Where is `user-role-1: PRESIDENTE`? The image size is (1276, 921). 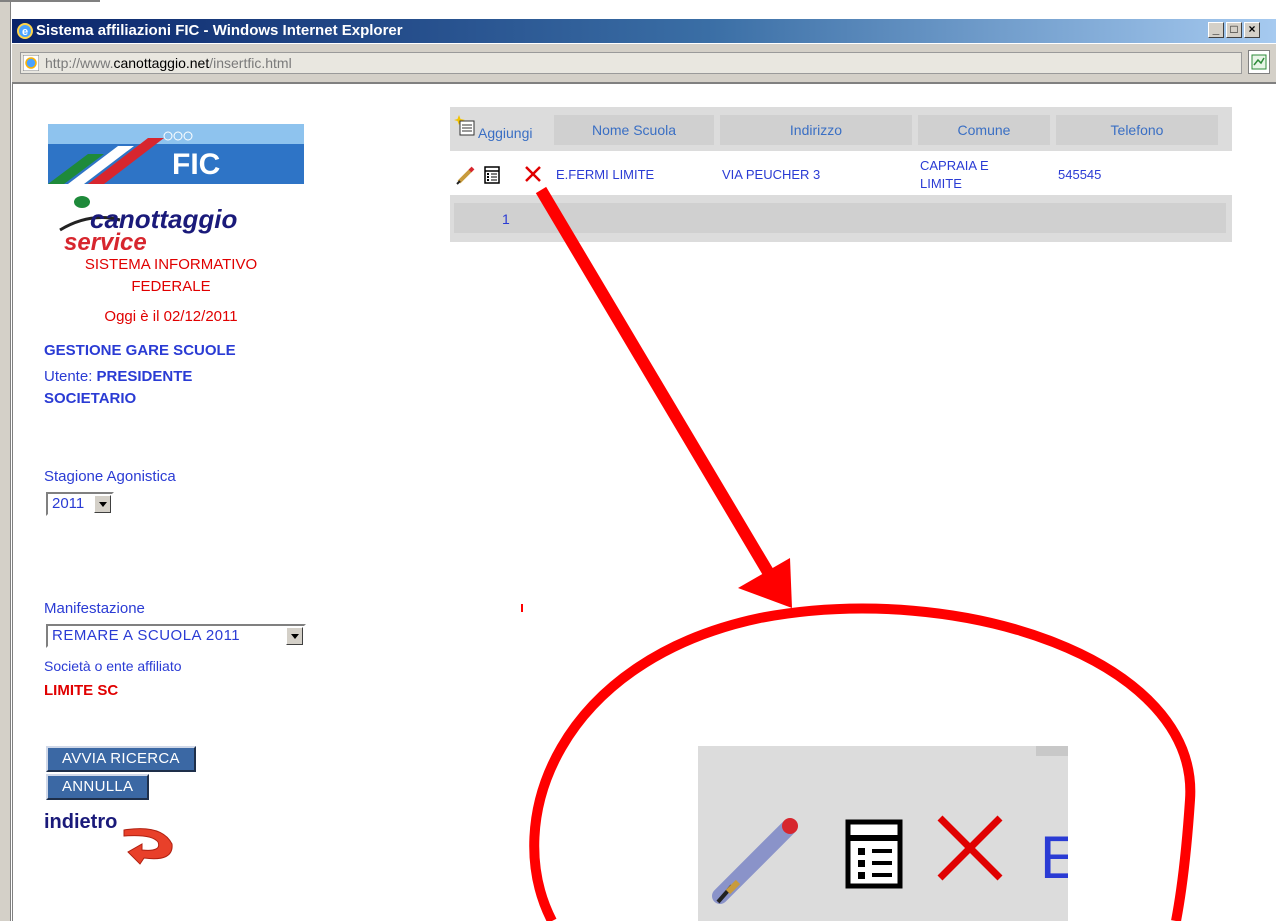
user-role-1: PRESIDENTE is located at coordinates (144, 376).